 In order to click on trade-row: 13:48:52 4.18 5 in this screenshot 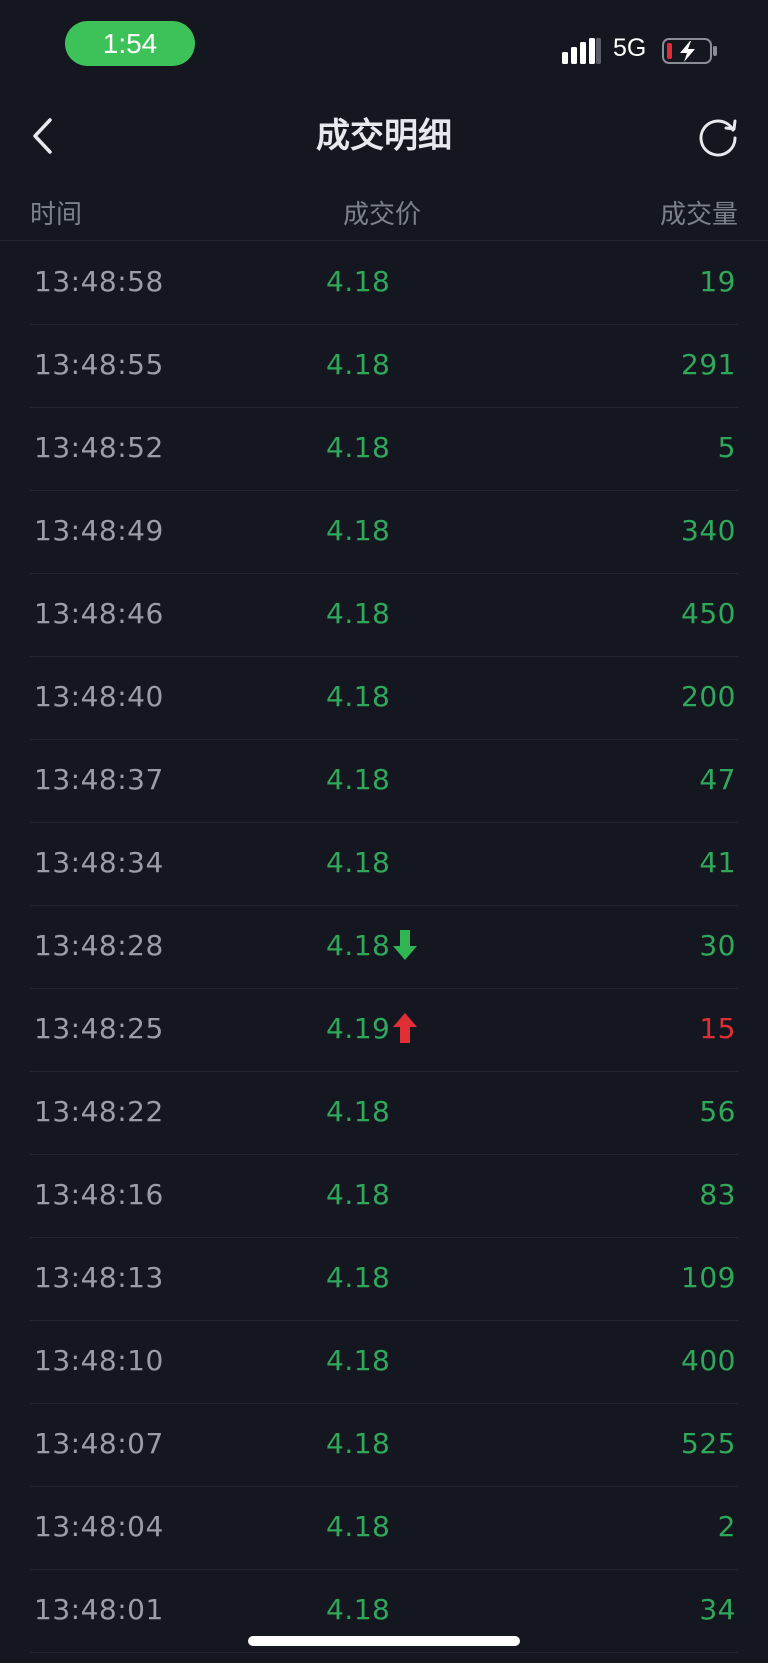, I will do `click(384, 449)`.